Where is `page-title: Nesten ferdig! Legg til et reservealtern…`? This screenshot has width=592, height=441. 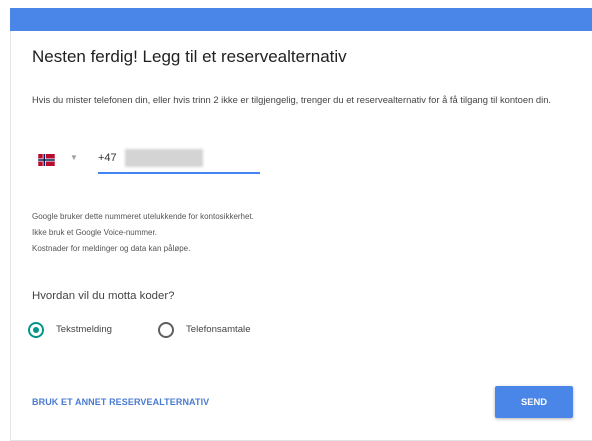
page-title: Nesten ferdig! Legg til et reservealtern… is located at coordinates (189, 56).